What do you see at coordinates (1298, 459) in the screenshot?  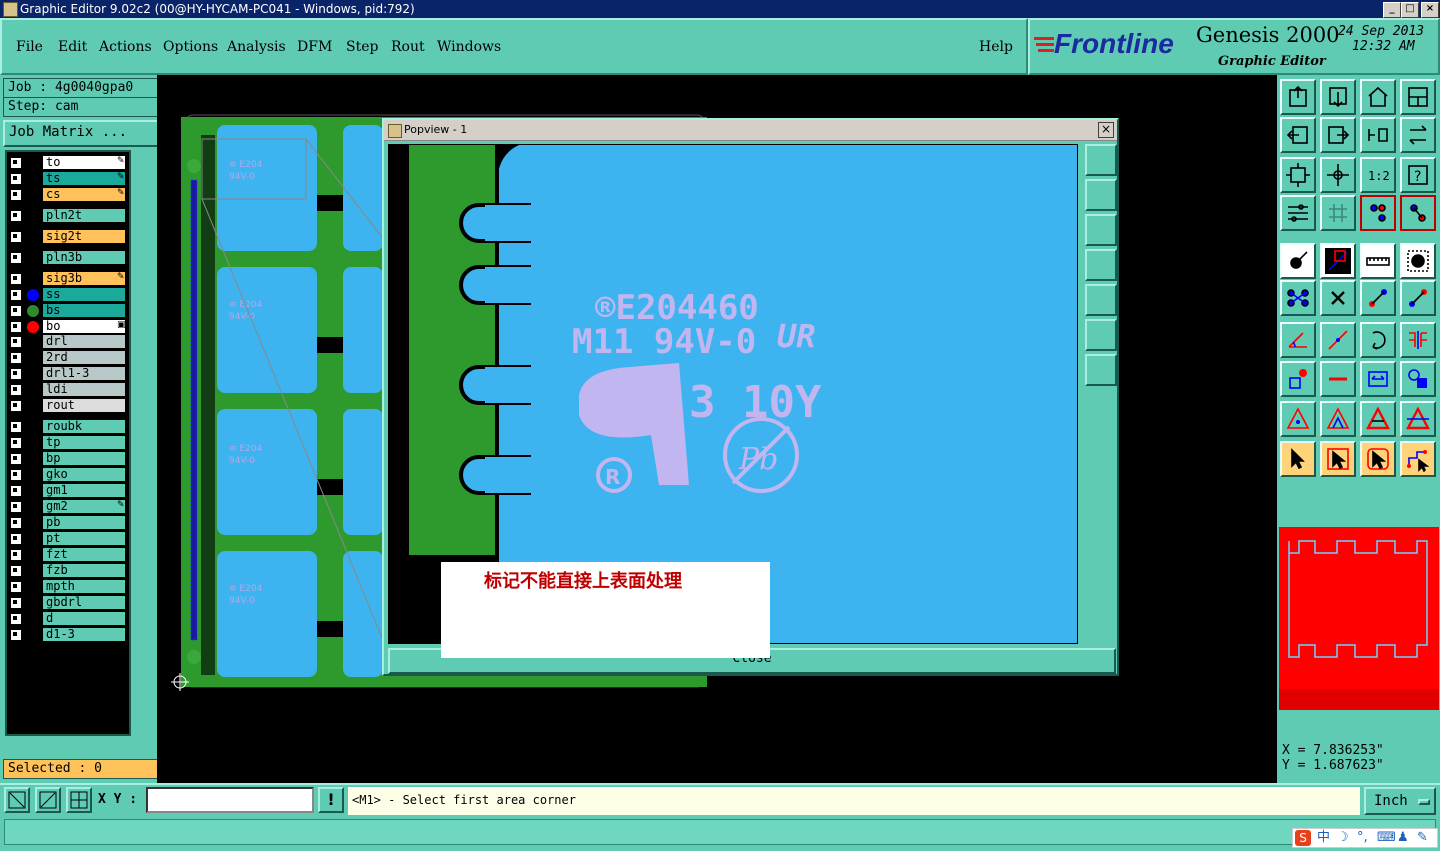 I see `pointer-icon` at bounding box center [1298, 459].